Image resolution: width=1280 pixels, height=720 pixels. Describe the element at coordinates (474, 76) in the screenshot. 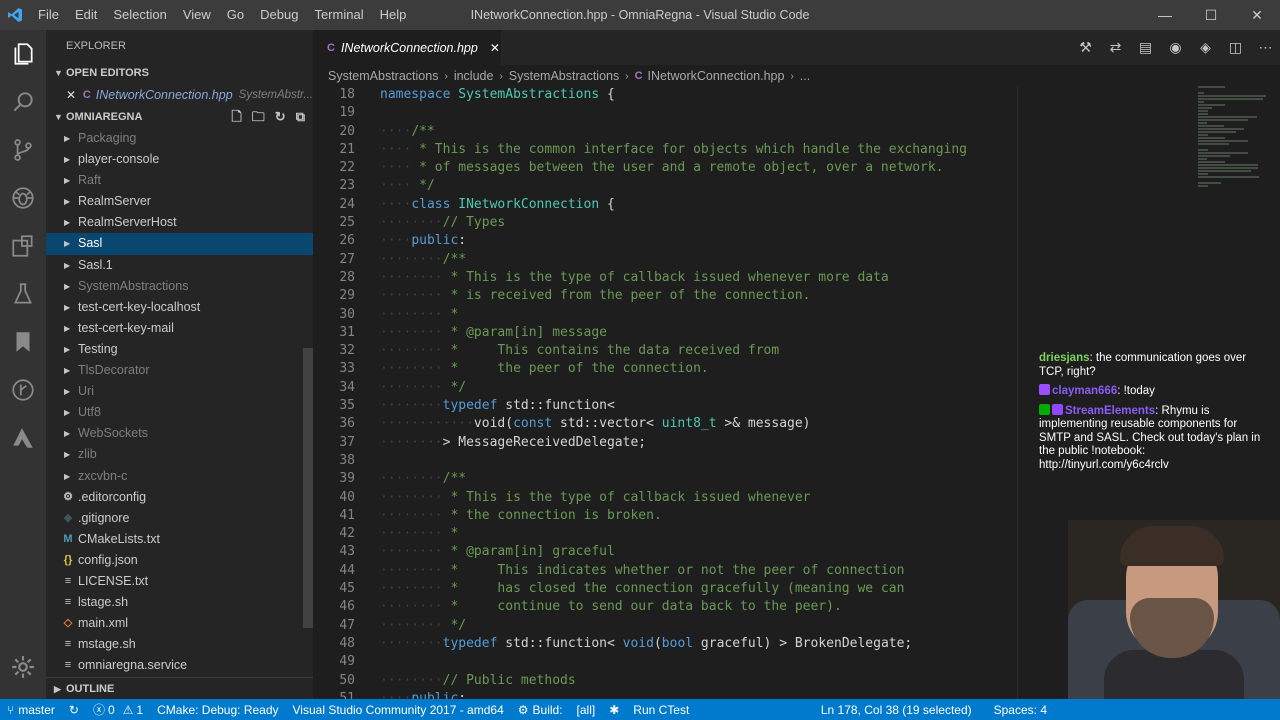

I see `breadcrumb-item: include` at that location.